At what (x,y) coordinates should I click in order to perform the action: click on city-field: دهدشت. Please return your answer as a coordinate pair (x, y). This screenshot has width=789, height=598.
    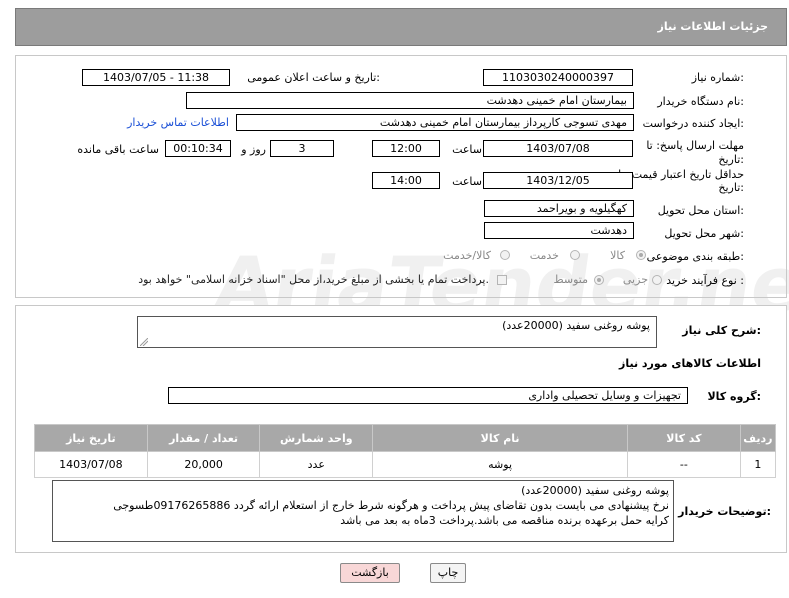
    Looking at the image, I should click on (559, 230).